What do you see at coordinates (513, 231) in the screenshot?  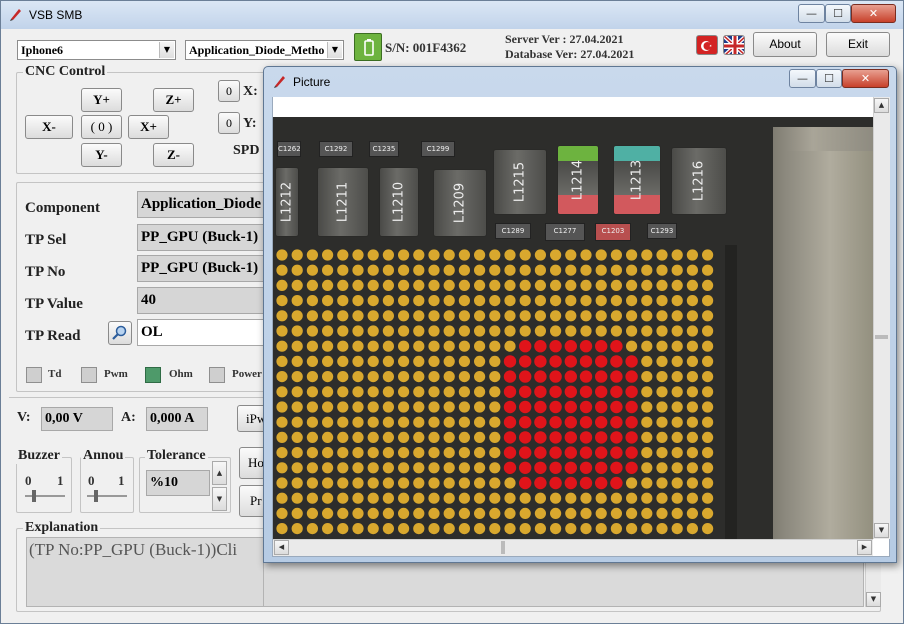 I see `part-c1289: C1289` at bounding box center [513, 231].